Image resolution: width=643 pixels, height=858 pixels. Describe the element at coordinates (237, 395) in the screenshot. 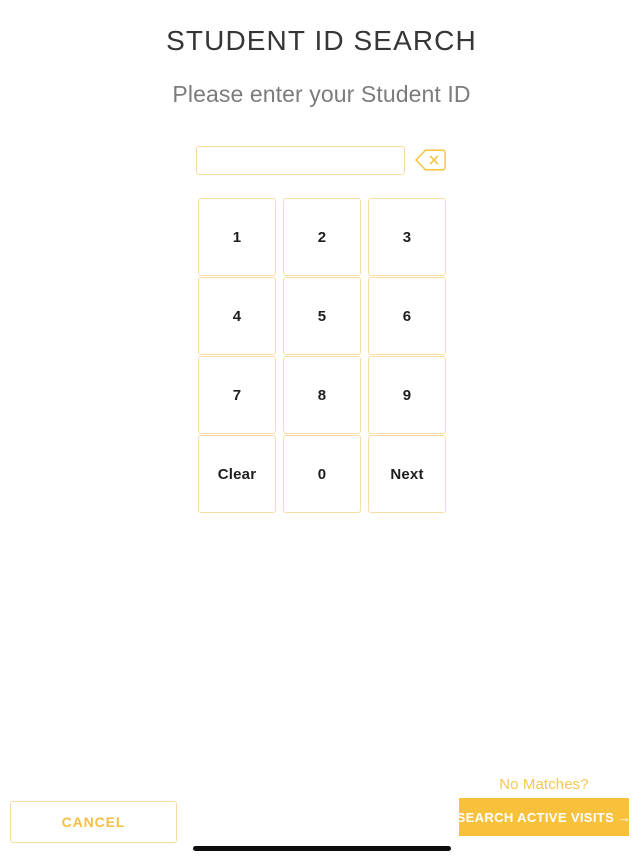

I see `key-7: 7` at that location.